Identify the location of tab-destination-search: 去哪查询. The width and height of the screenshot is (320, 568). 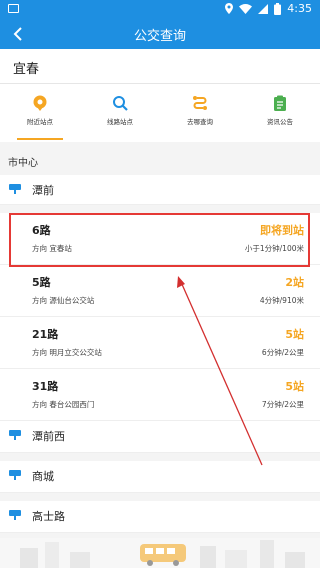
(200, 113).